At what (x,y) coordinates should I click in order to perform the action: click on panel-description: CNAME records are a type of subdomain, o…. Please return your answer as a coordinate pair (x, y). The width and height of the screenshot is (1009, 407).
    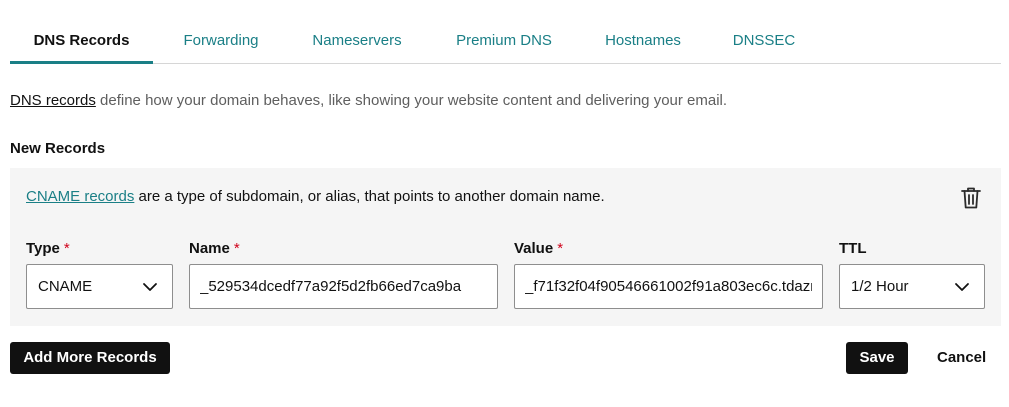
    Looking at the image, I should click on (315, 196).